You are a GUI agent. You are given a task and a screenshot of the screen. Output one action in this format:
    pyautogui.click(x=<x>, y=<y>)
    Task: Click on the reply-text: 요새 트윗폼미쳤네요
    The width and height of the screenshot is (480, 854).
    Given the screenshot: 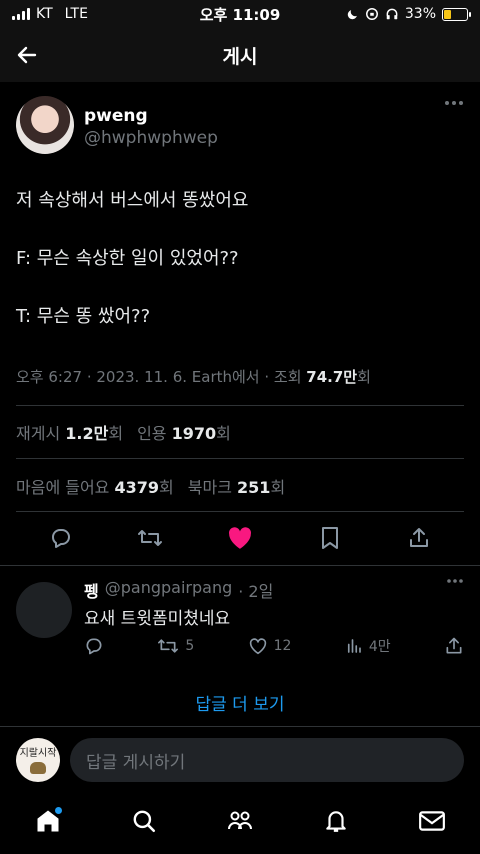 What is the action you would take?
    pyautogui.click(x=157, y=619)
    